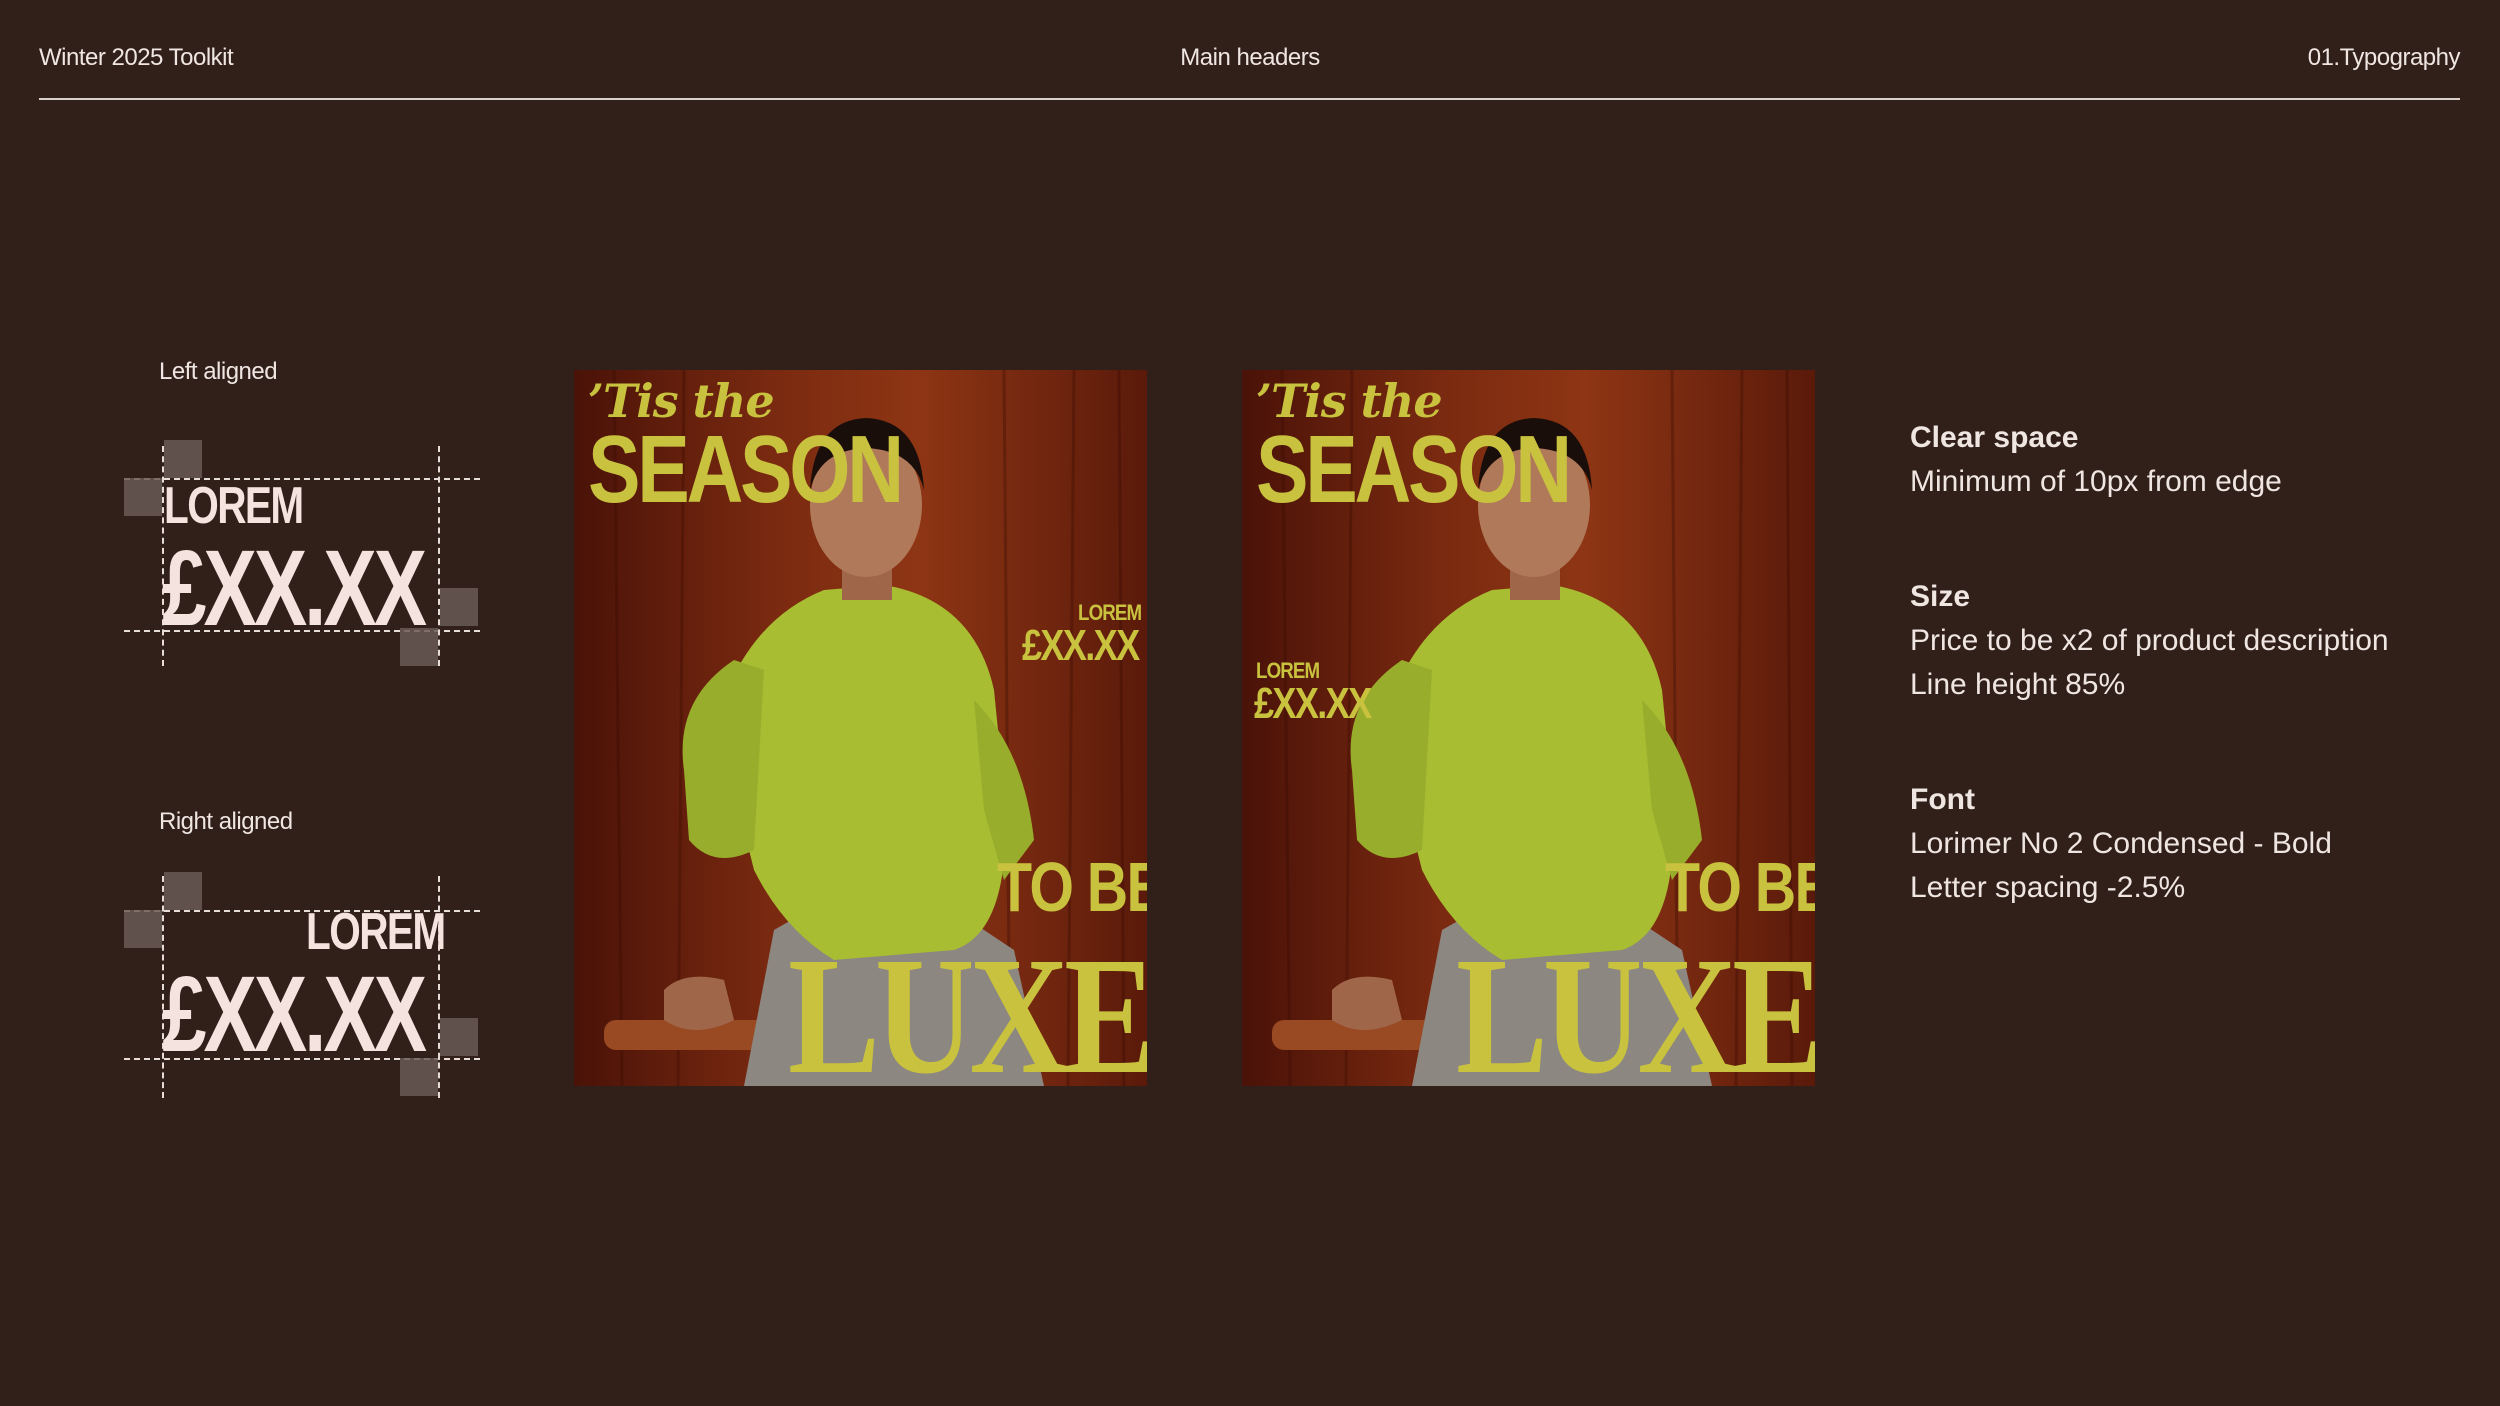 This screenshot has height=1406, width=2500. What do you see at coordinates (1942, 799) in the screenshot?
I see `font-title: Font` at bounding box center [1942, 799].